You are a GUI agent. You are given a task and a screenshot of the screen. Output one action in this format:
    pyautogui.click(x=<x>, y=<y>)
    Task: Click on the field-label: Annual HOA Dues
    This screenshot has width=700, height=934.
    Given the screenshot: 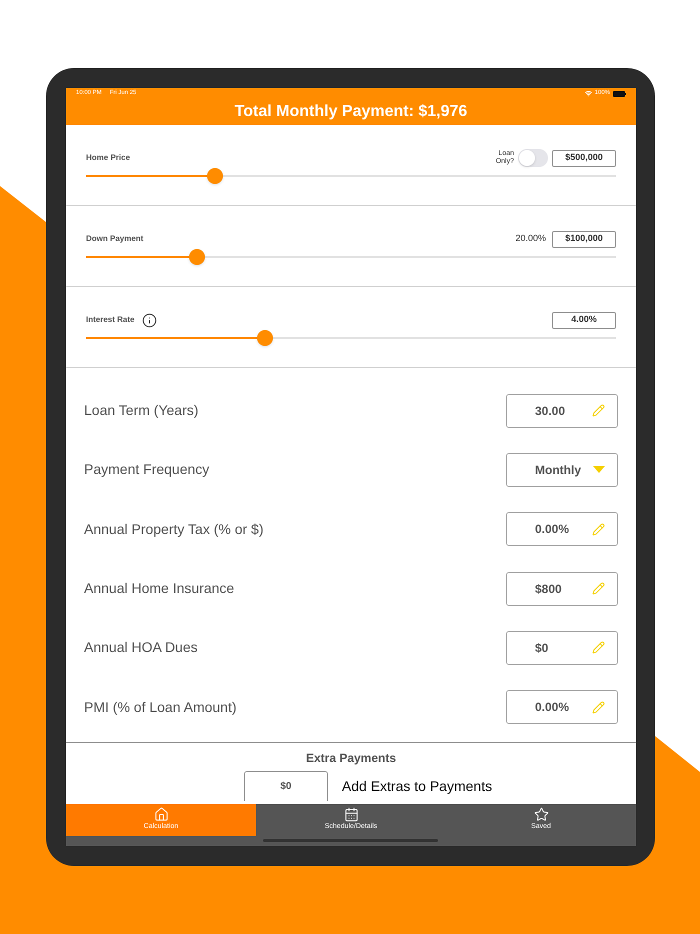 What is the action you would take?
    pyautogui.click(x=141, y=648)
    